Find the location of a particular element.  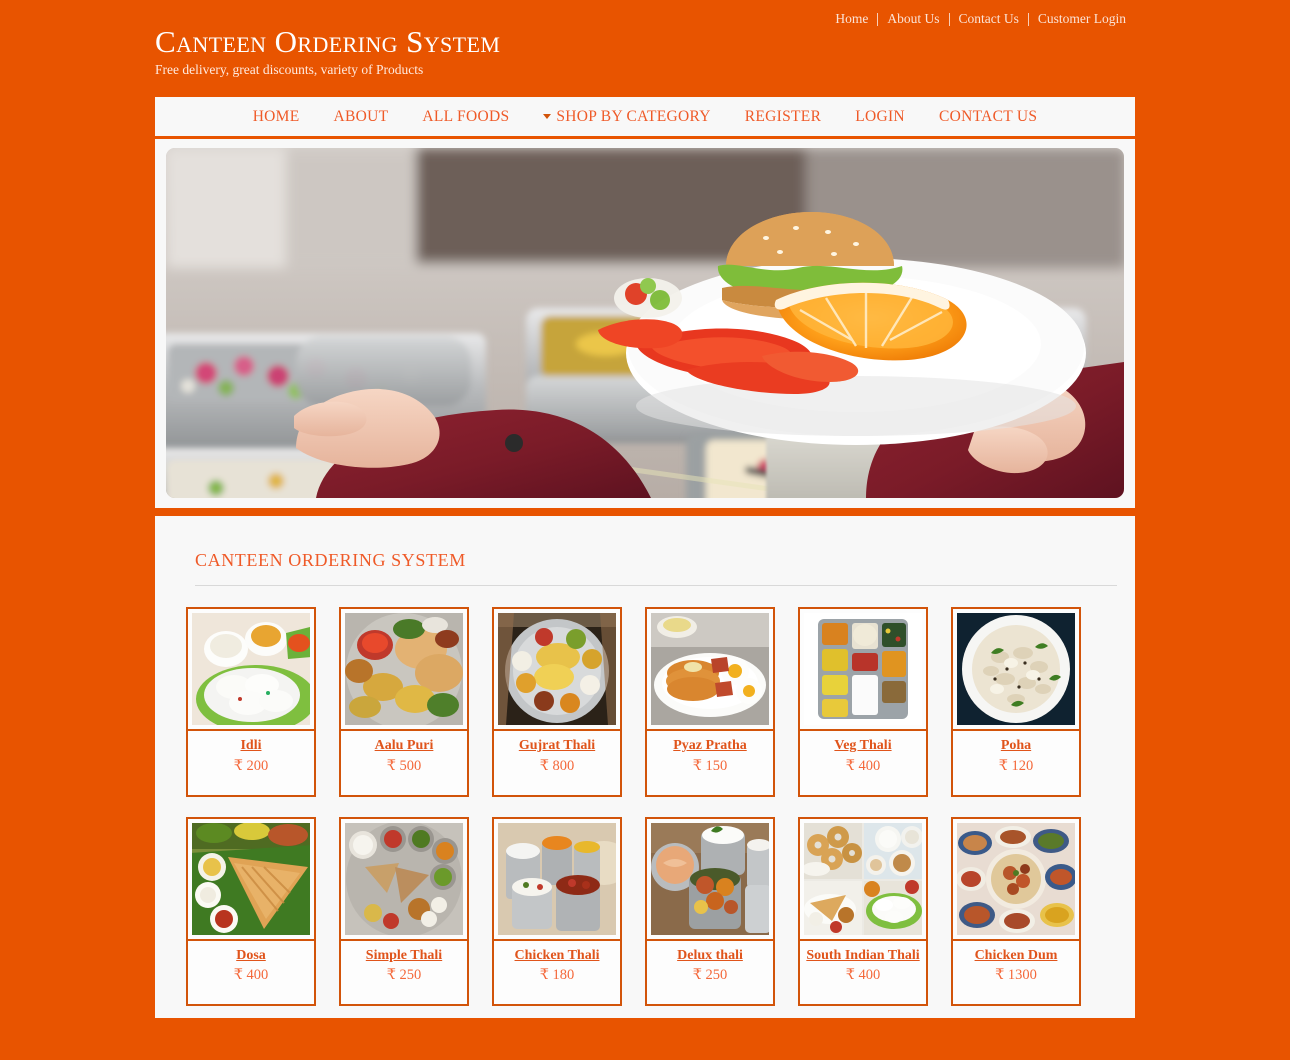

nav-item-home: HOME is located at coordinates (276, 117).